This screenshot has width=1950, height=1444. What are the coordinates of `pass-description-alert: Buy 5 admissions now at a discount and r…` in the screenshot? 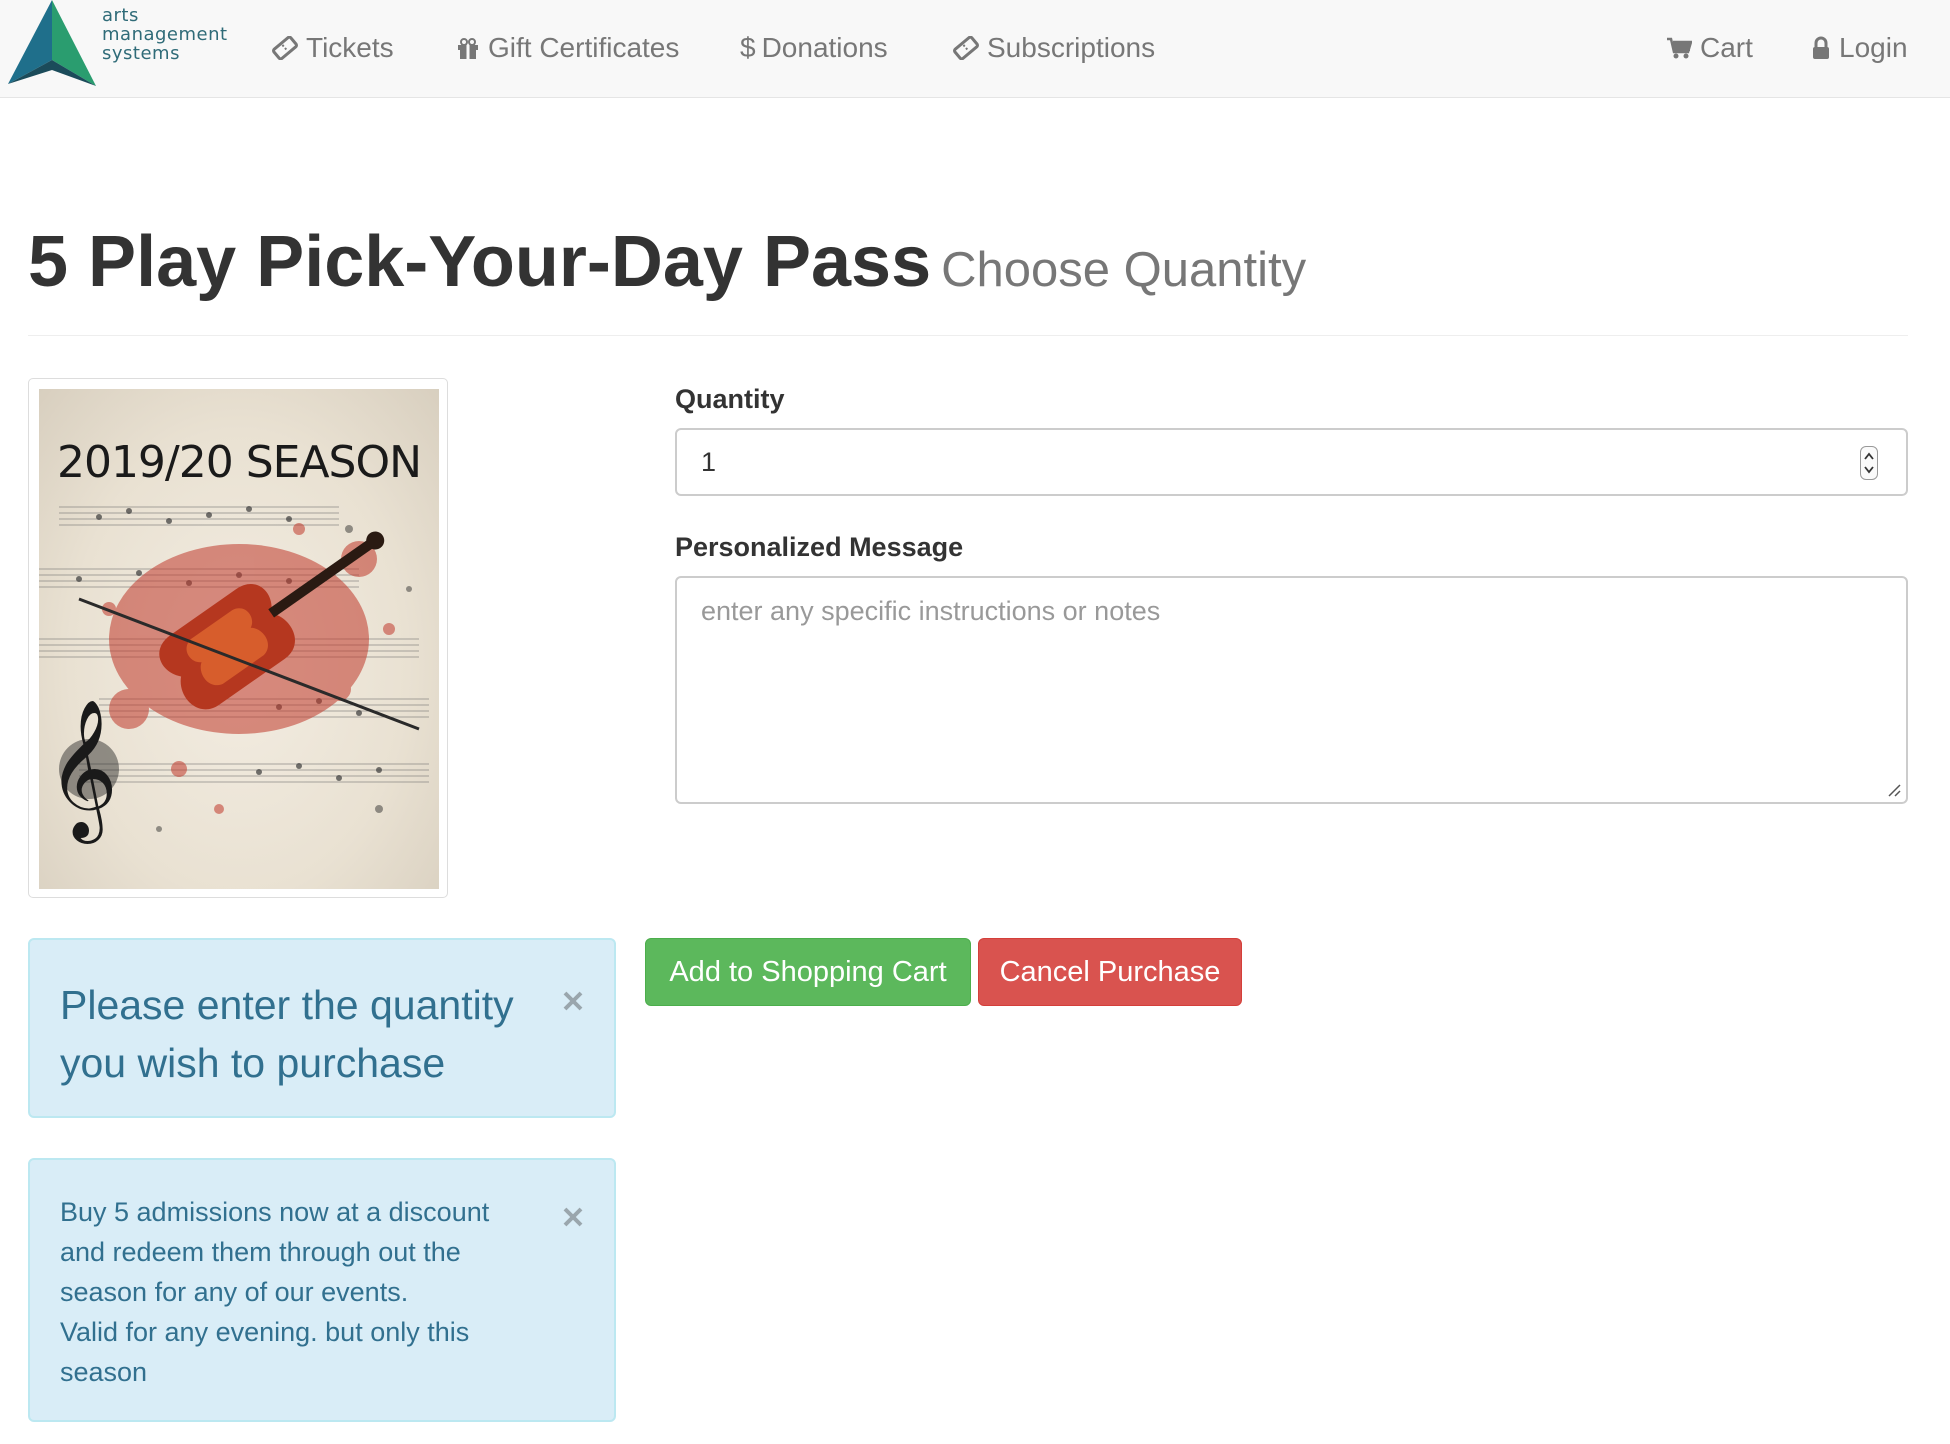 It's located at (322, 1290).